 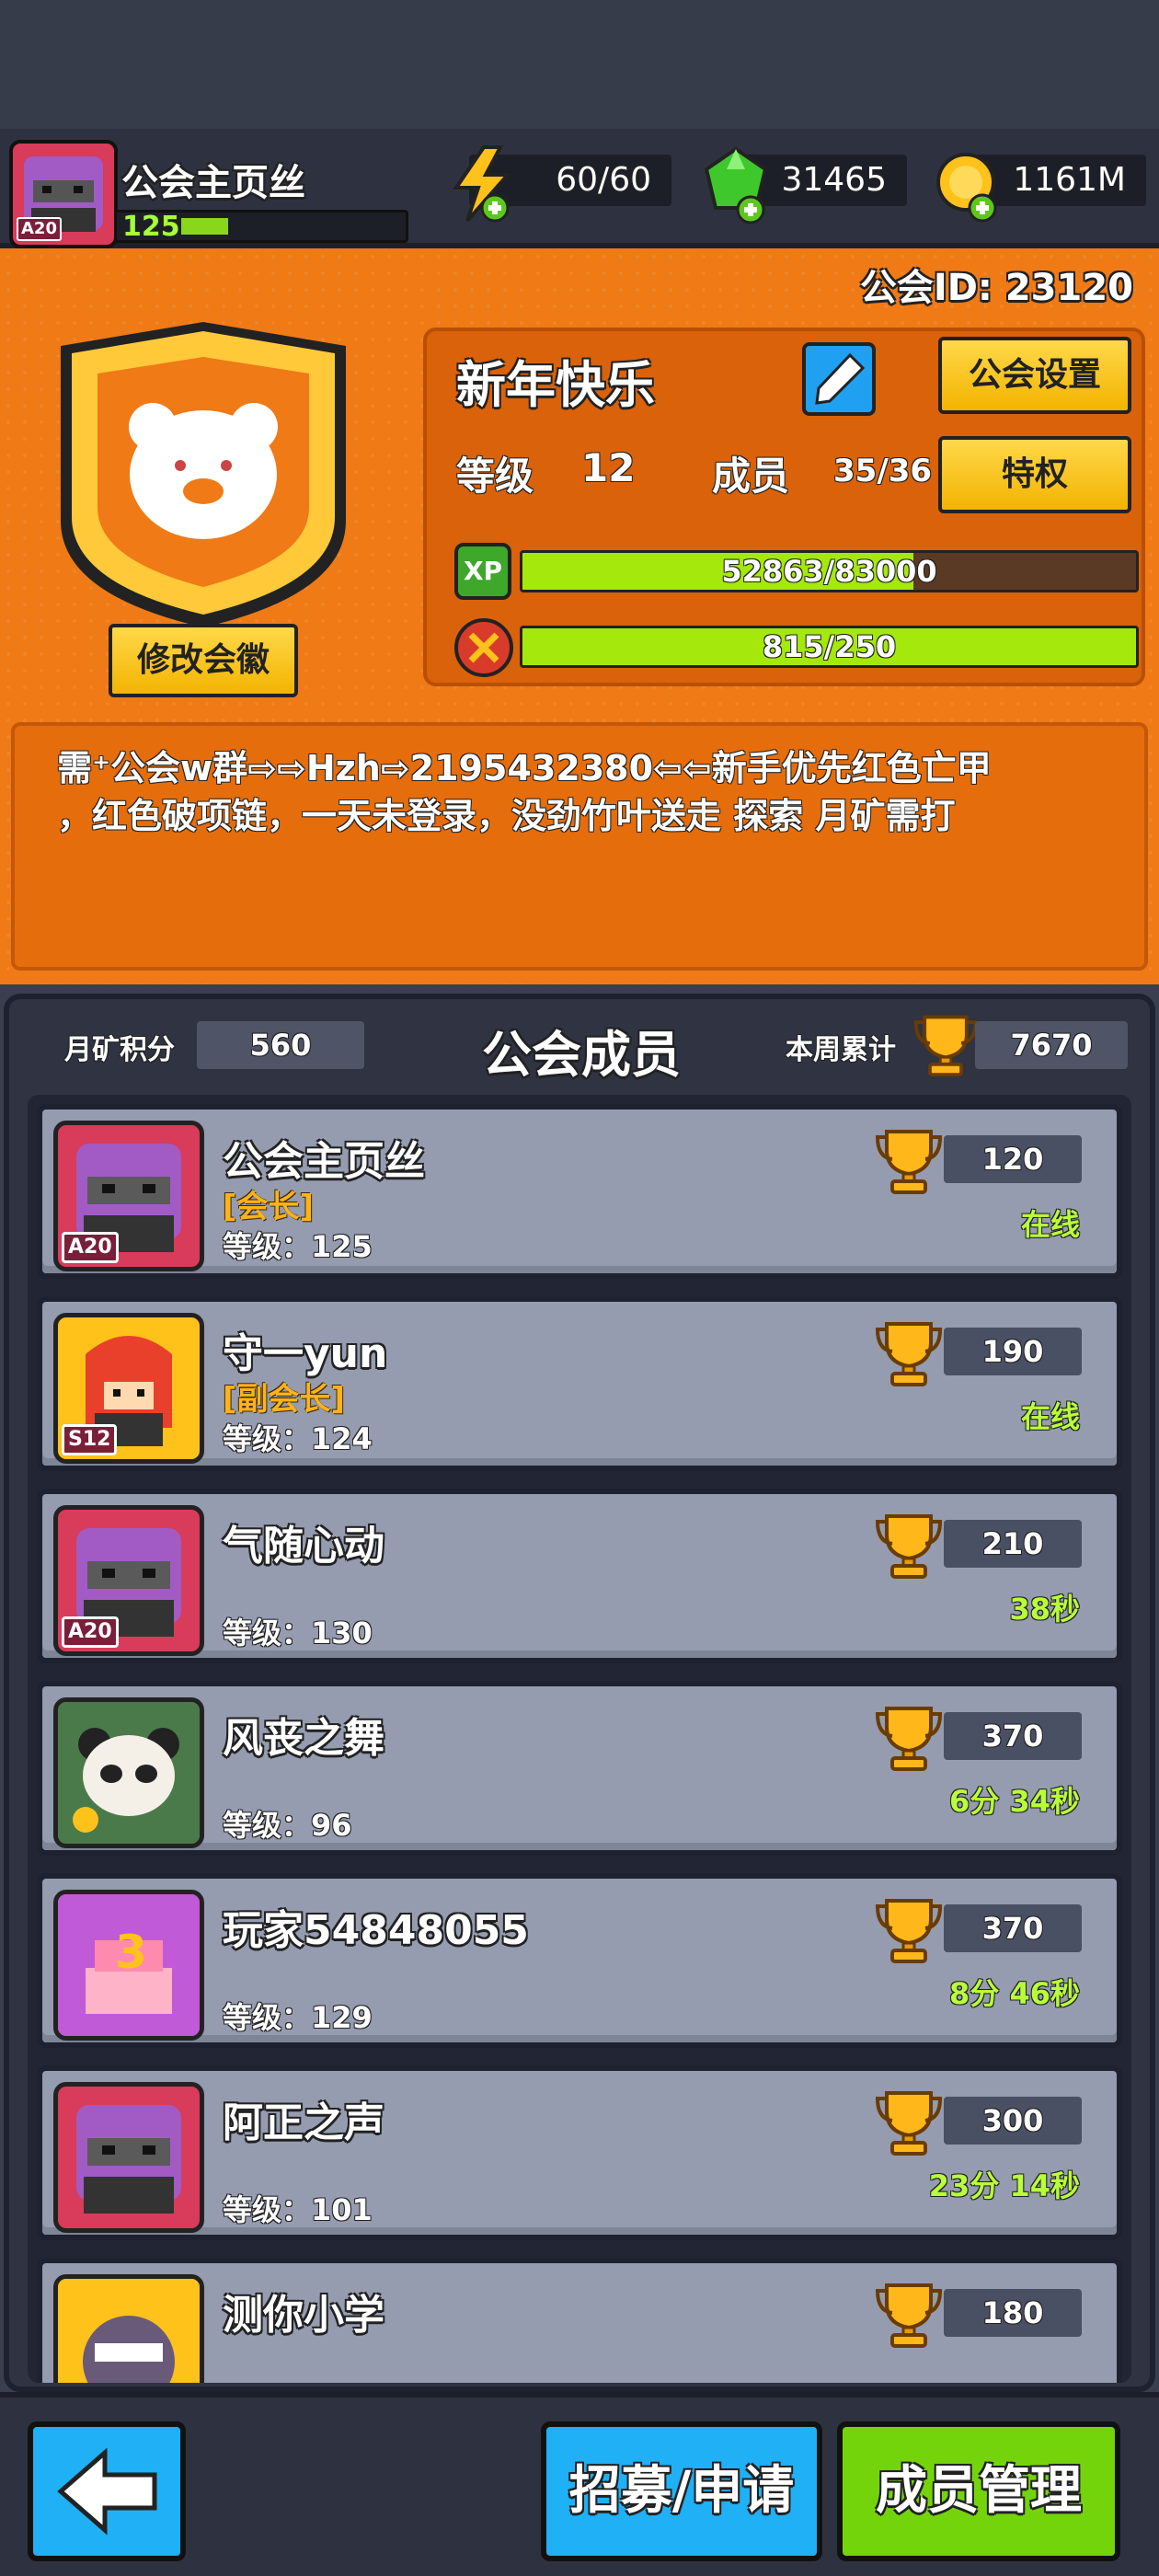 What do you see at coordinates (151, 227) in the screenshot?
I see `player-level: 125` at bounding box center [151, 227].